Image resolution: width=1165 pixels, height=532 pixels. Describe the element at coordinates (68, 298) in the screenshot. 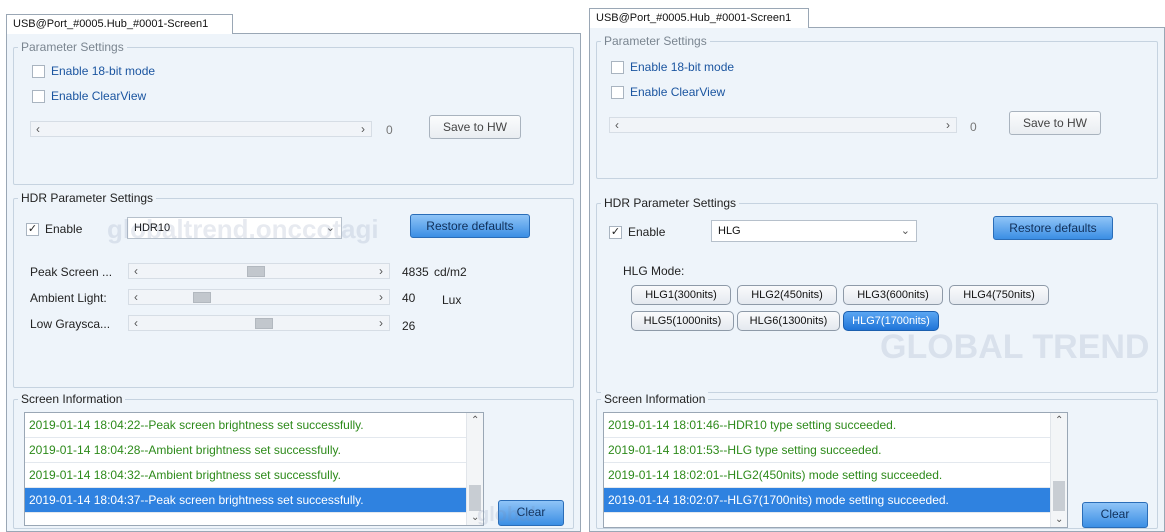

I see `ambient-light-label: Ambient Light:` at that location.